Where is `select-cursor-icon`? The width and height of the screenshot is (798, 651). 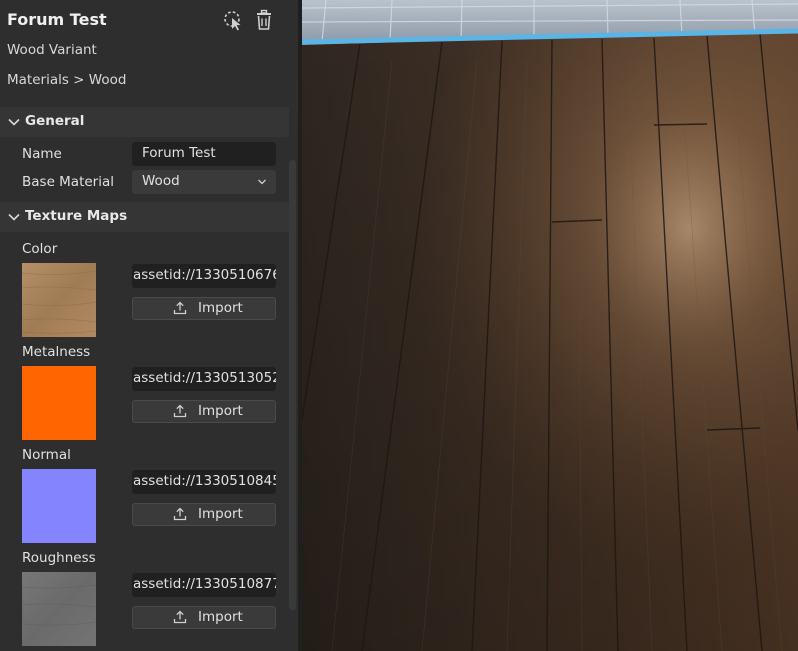 select-cursor-icon is located at coordinates (233, 20).